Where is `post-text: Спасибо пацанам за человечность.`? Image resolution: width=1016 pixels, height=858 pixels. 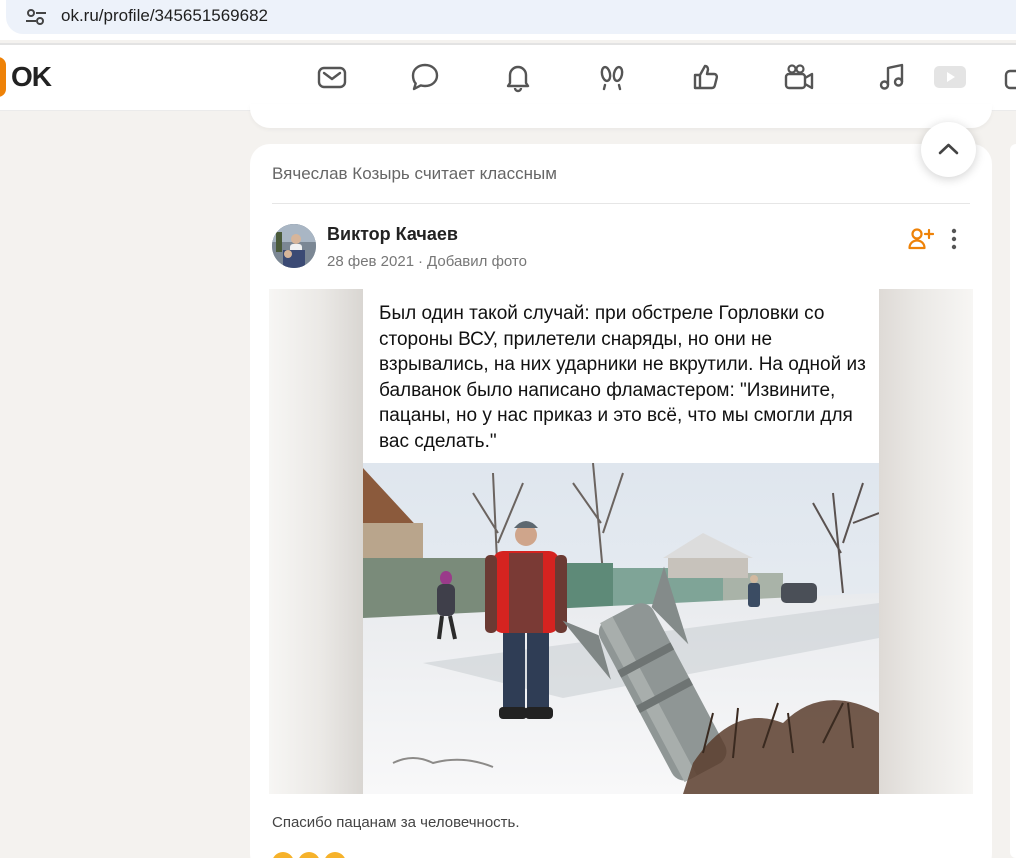 post-text: Спасибо пацанам за человечность. is located at coordinates (396, 822).